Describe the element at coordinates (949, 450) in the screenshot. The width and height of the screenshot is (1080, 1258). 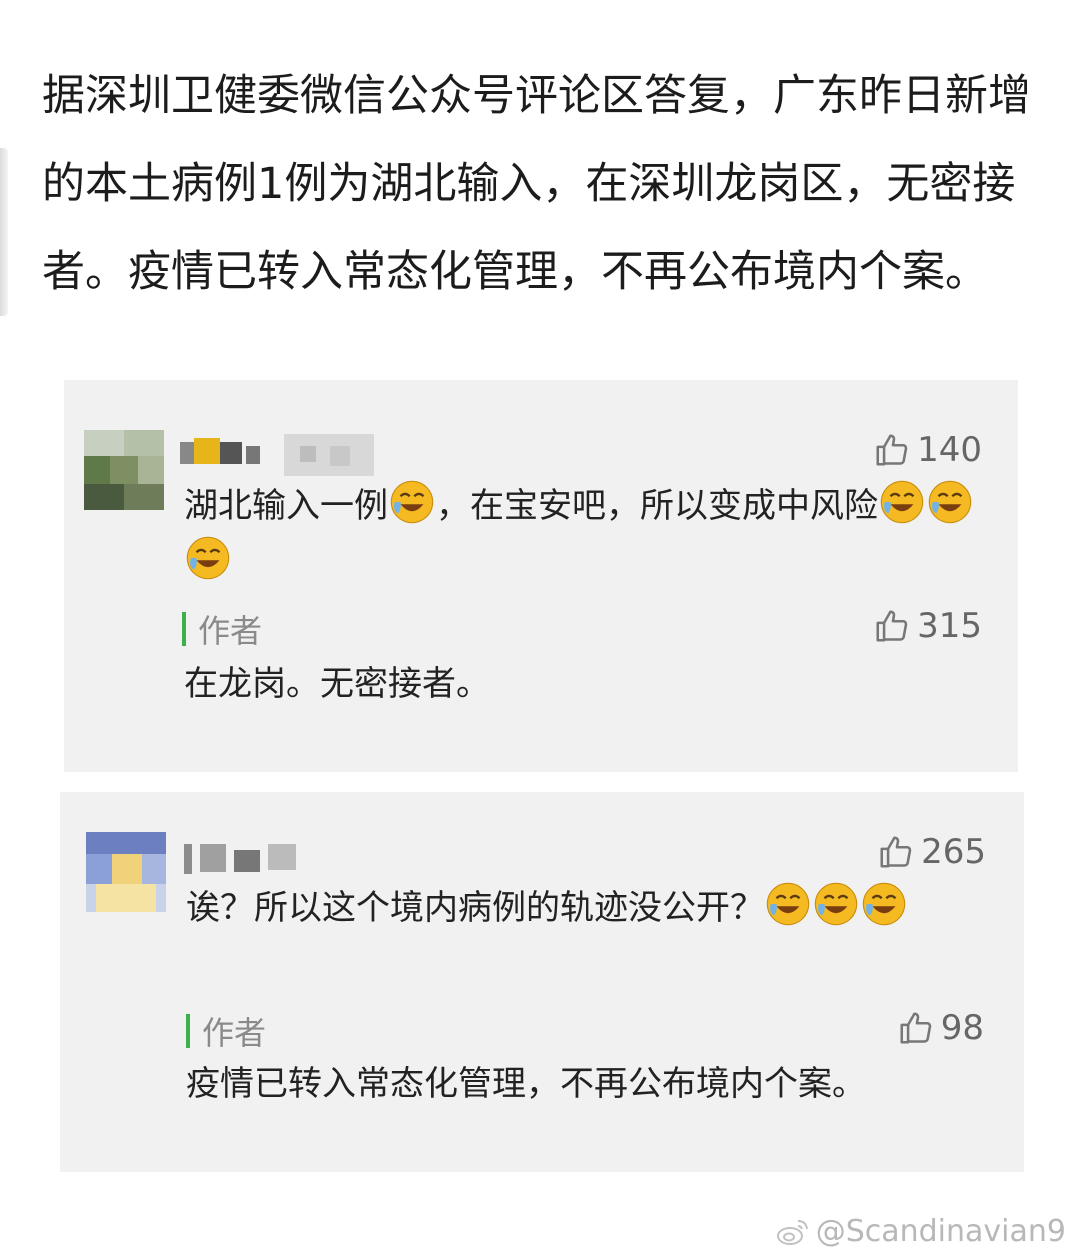
I see `like-count: 140` at that location.